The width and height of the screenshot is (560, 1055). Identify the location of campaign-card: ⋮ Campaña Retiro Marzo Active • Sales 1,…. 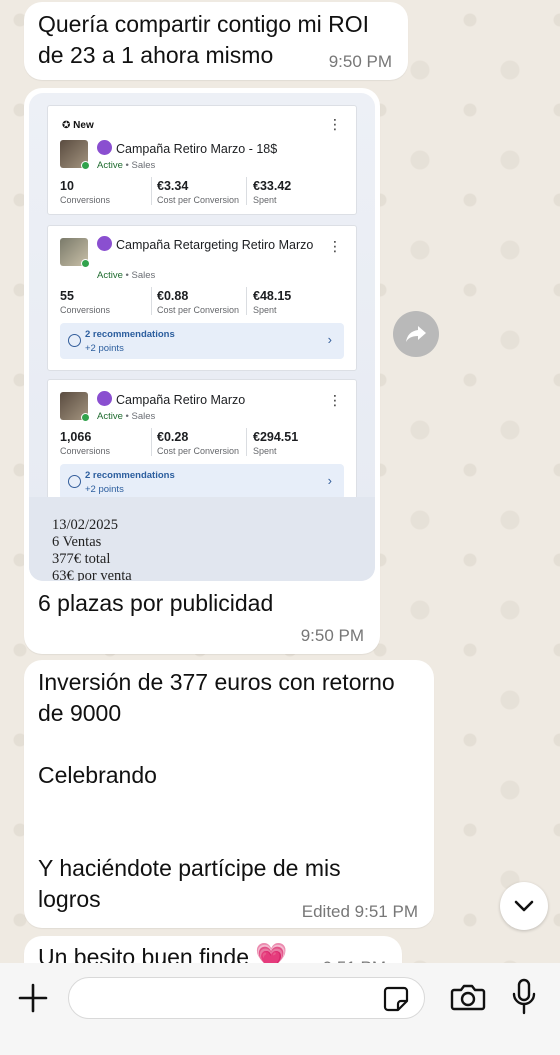
(202, 444).